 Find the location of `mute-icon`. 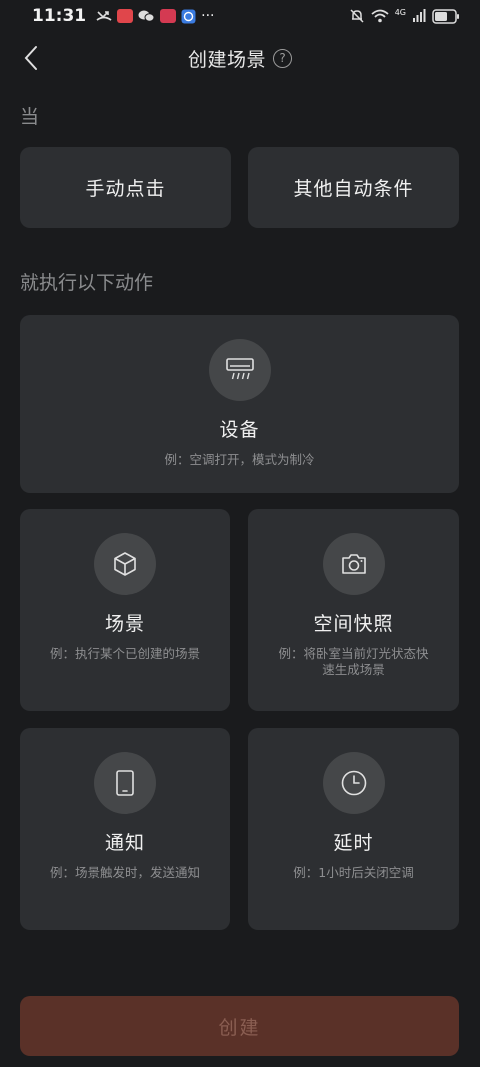

mute-icon is located at coordinates (357, 16).